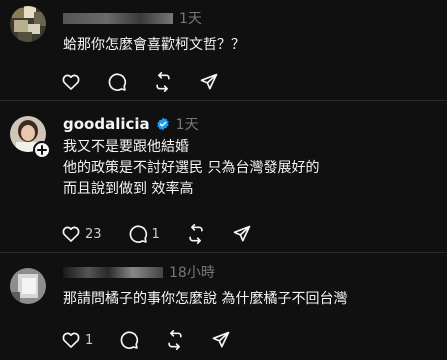  I want to click on comment-text: 那請問橘子的事你怎麼說 為什麼橘子不回台灣, so click(205, 299).